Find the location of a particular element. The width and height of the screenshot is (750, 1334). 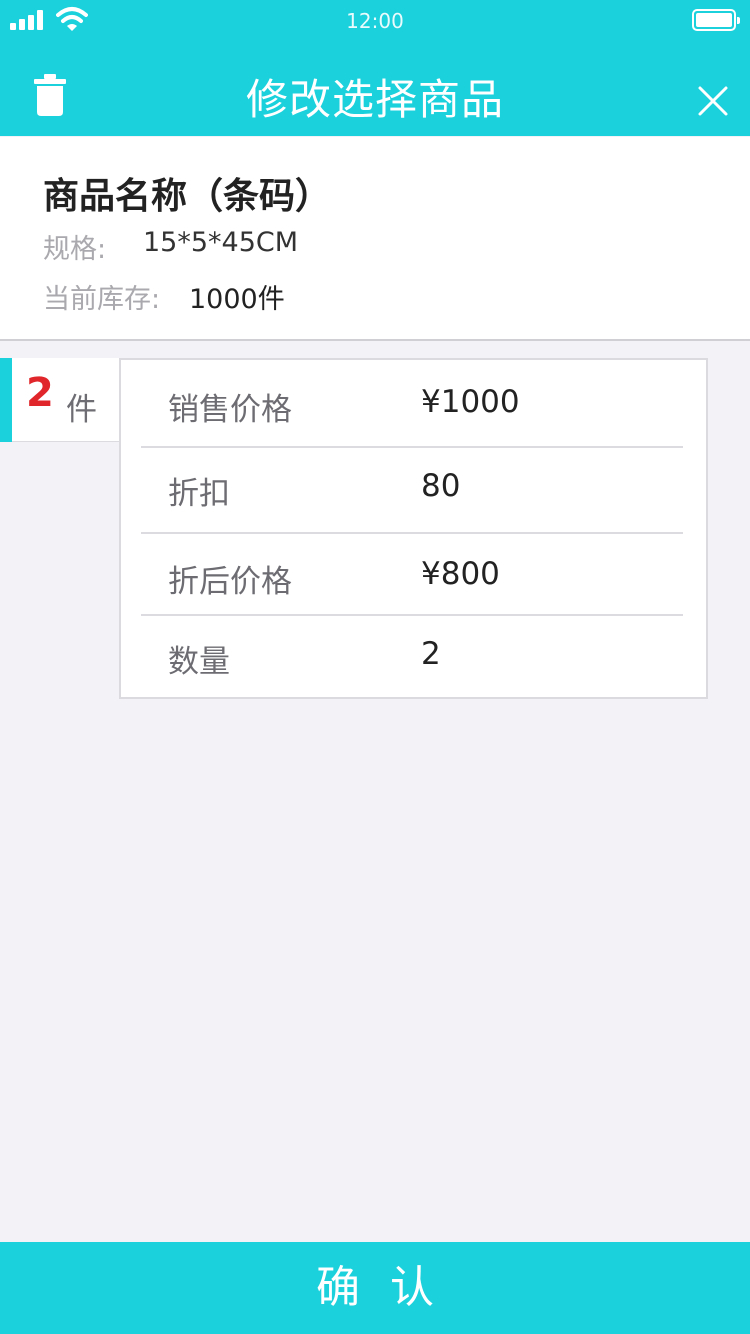

detail-row-price: 销售价格 ¥1000 is located at coordinates (412, 404).